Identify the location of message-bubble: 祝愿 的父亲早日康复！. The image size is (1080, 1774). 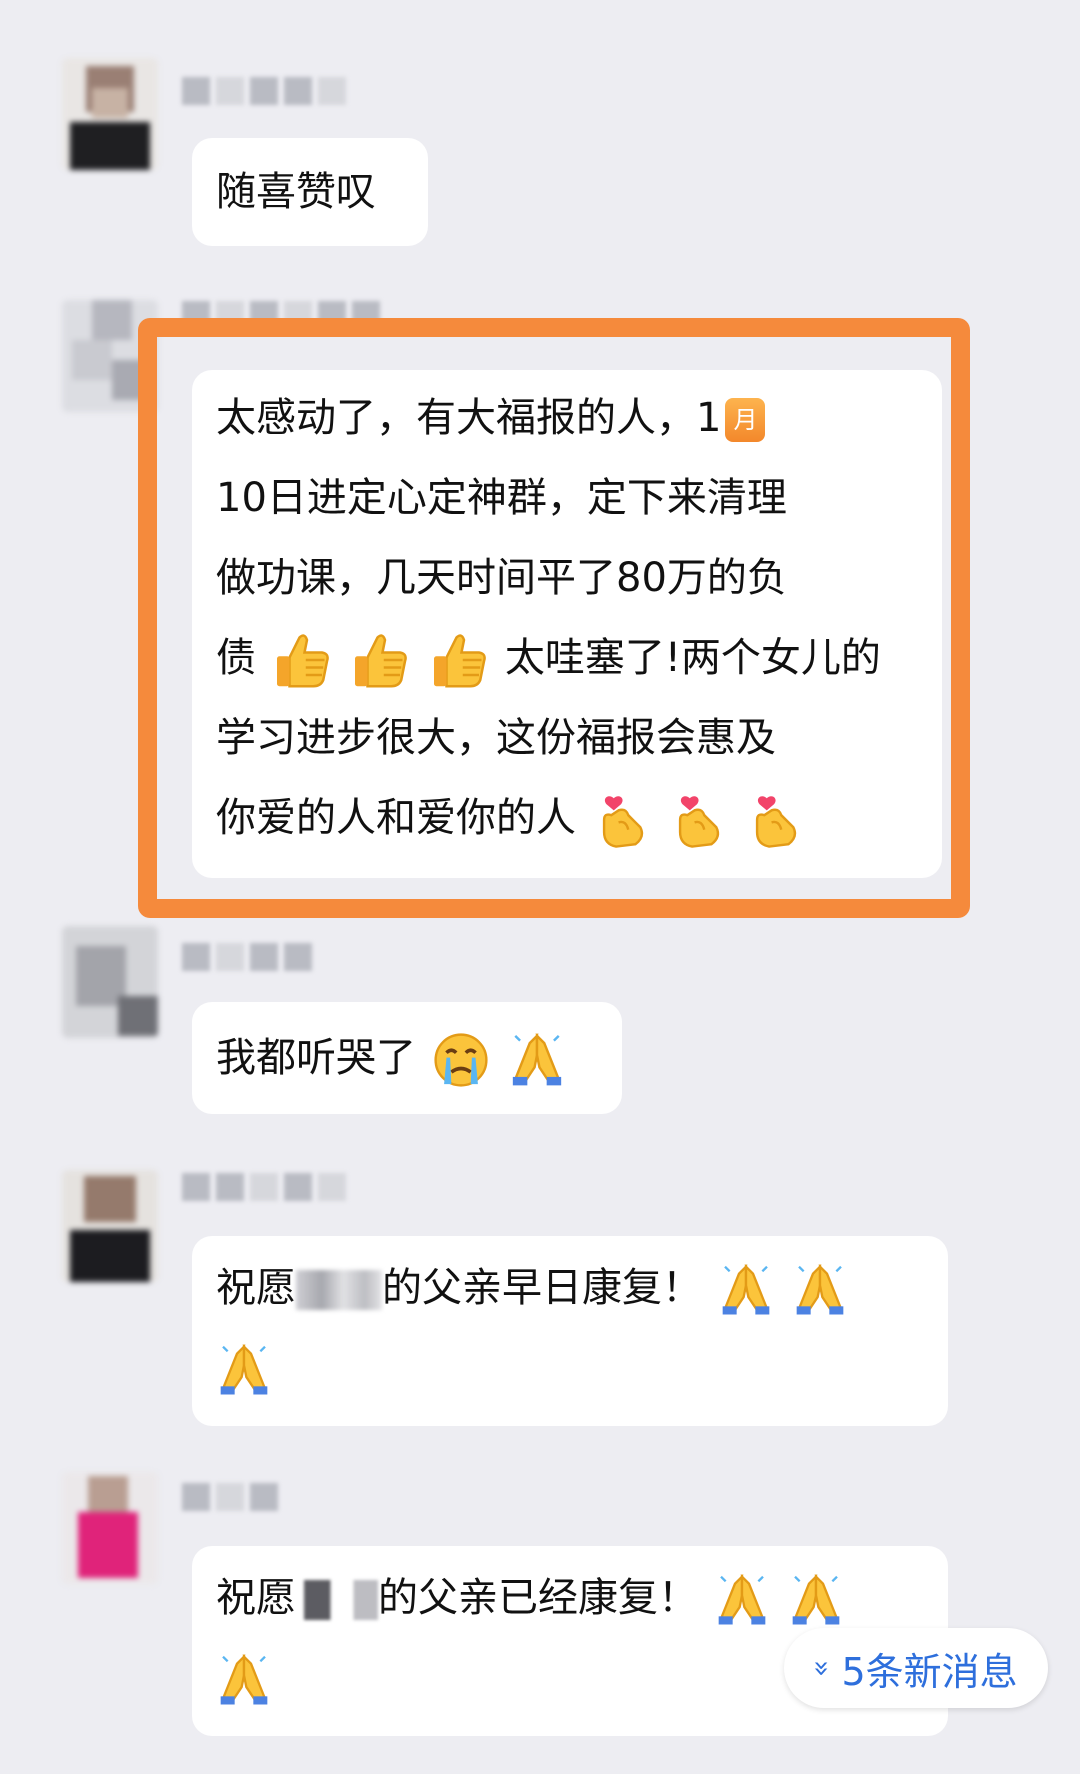
(570, 1331).